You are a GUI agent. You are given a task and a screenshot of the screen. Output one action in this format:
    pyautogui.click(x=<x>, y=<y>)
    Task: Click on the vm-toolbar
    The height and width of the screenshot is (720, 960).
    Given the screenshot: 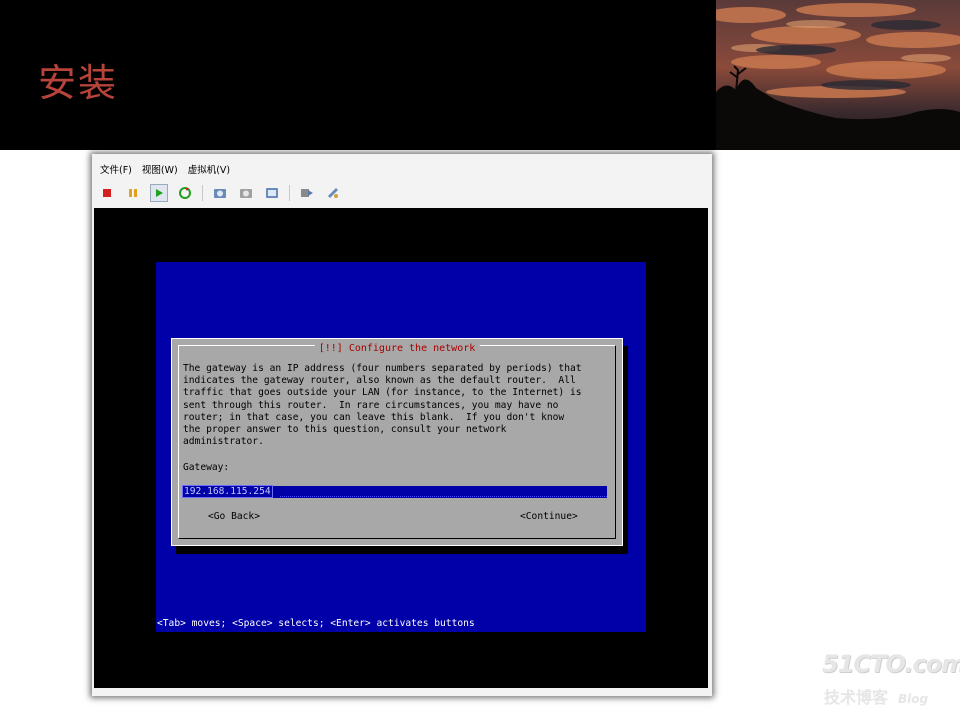 What is the action you would take?
    pyautogui.click(x=220, y=193)
    